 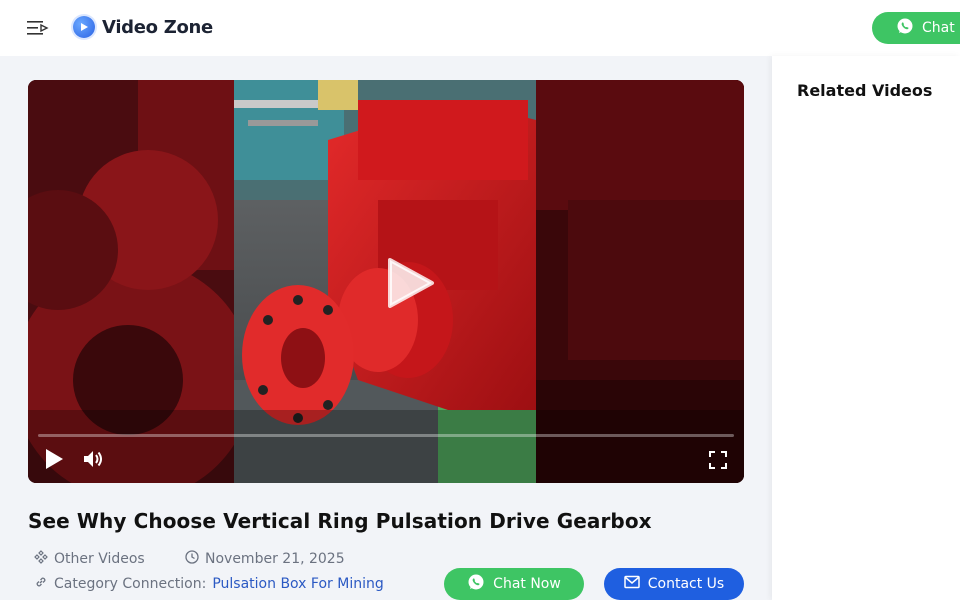 I want to click on related-videos-title: Related Videos, so click(x=865, y=90).